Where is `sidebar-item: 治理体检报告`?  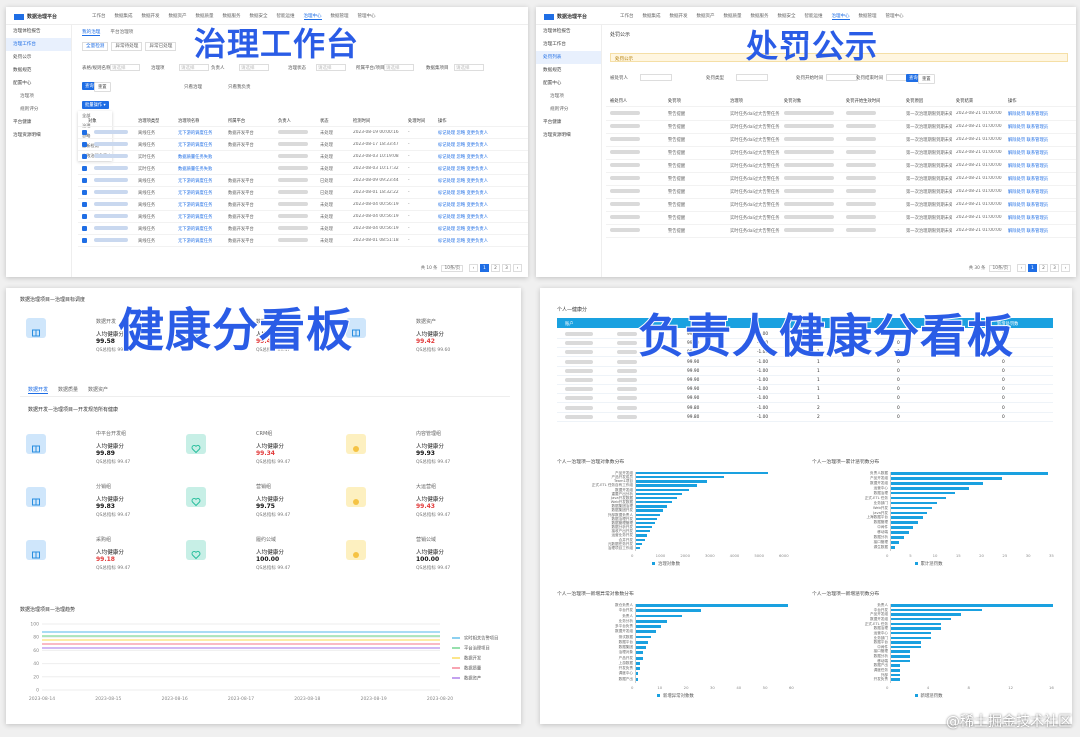
sidebar-item: 治理体检报告 is located at coordinates (568, 31).